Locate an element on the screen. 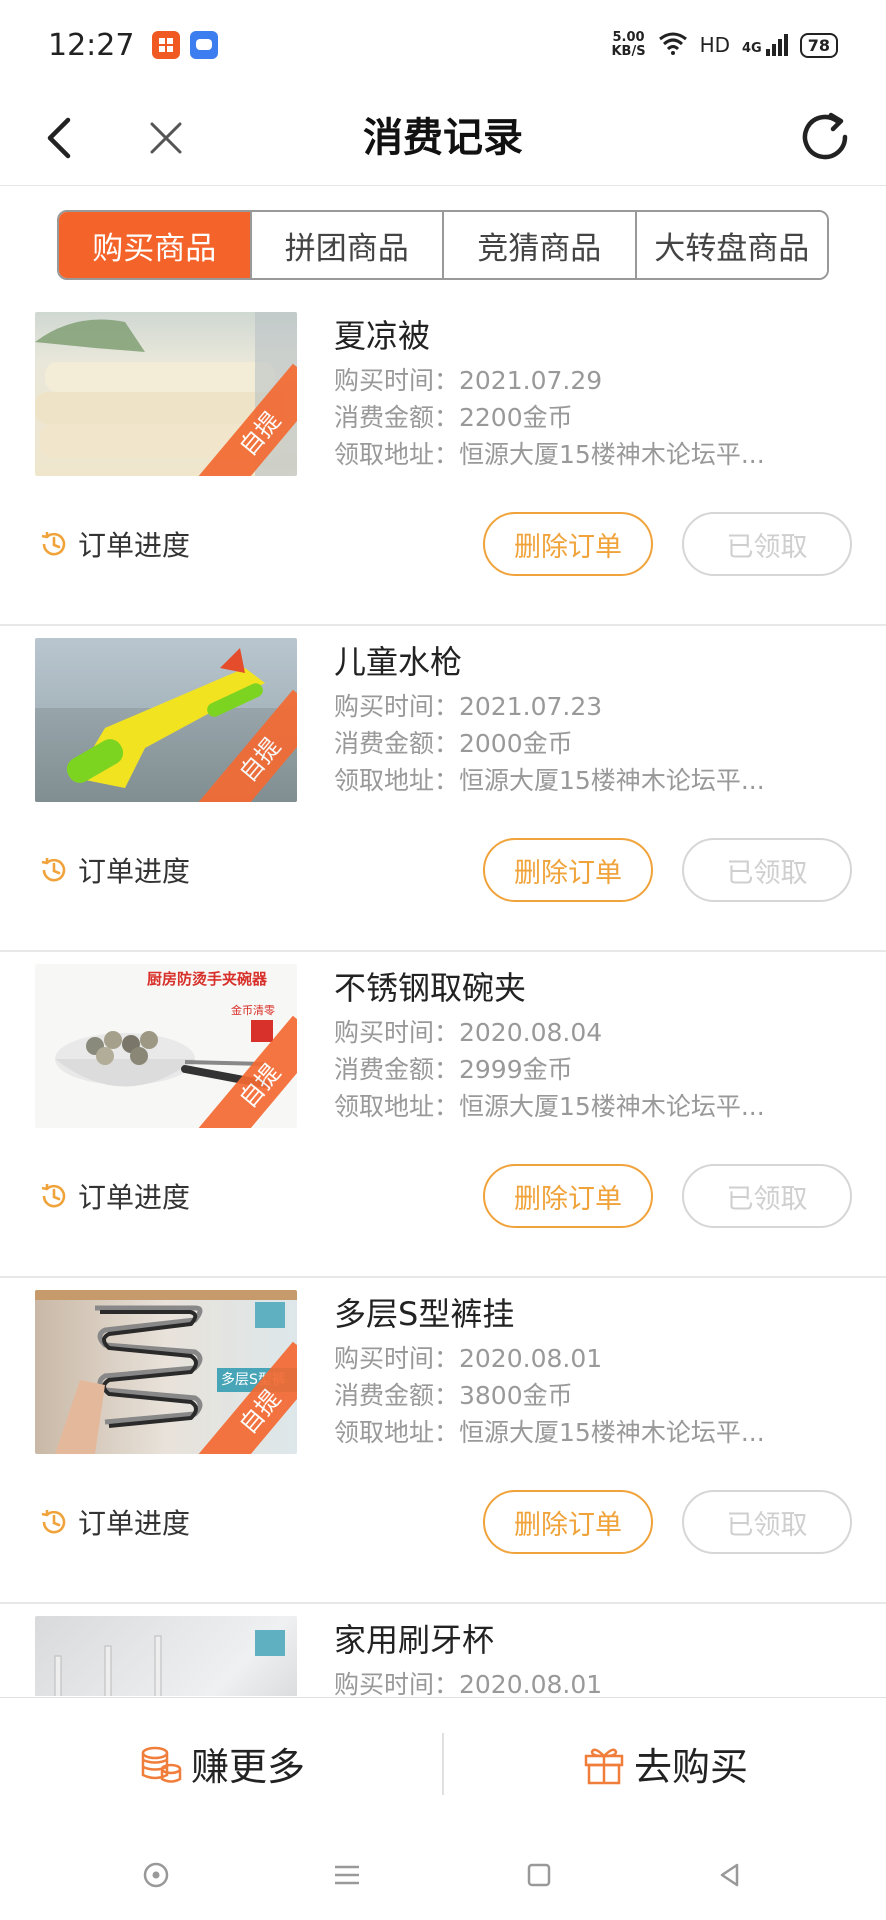 This screenshot has height=1920, width=886. amount: 消费金额：3800金币 is located at coordinates (453, 1395).